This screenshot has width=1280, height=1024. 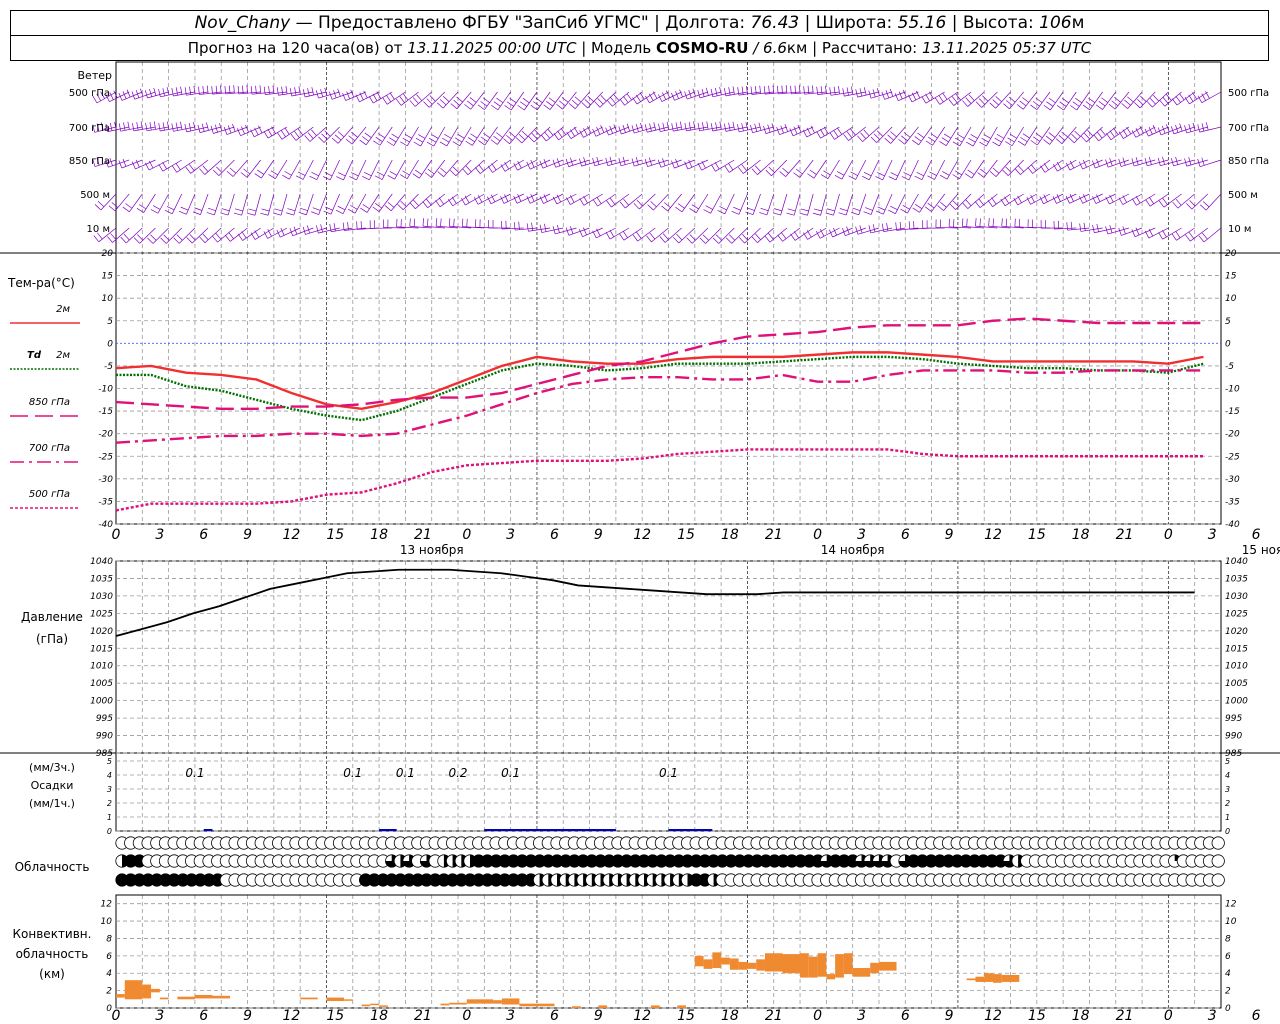 I want to click on wind-level-label-right: 10 м, so click(x=1239, y=229).